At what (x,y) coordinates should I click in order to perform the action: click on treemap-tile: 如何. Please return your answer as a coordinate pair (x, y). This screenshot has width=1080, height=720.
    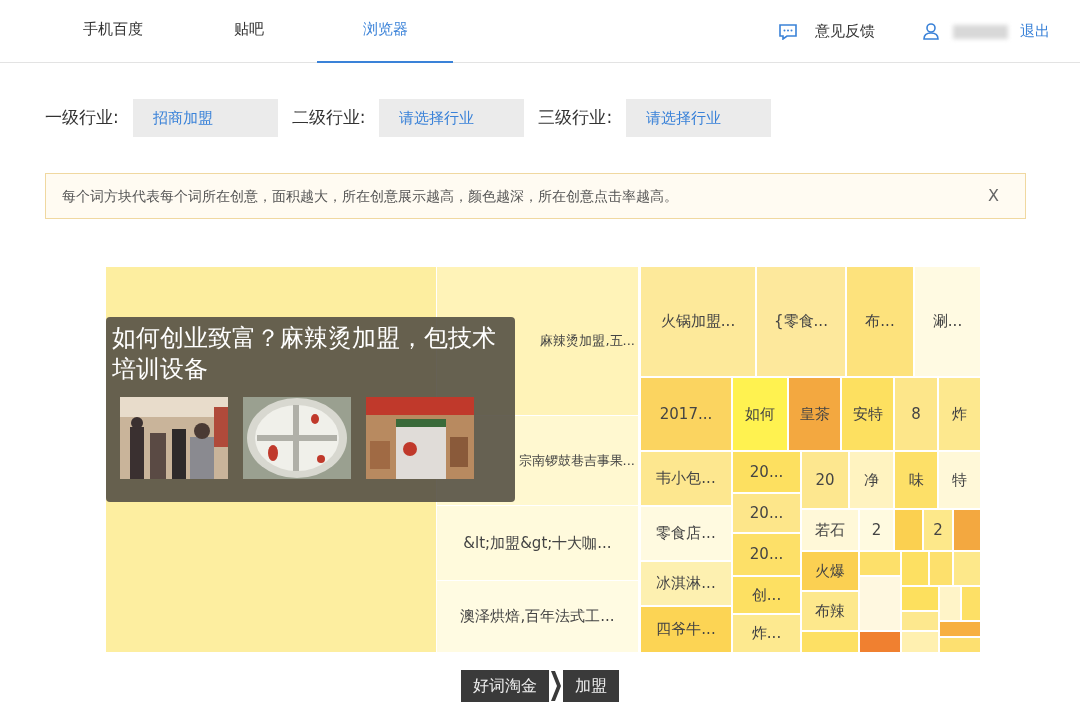
    Looking at the image, I should click on (760, 414).